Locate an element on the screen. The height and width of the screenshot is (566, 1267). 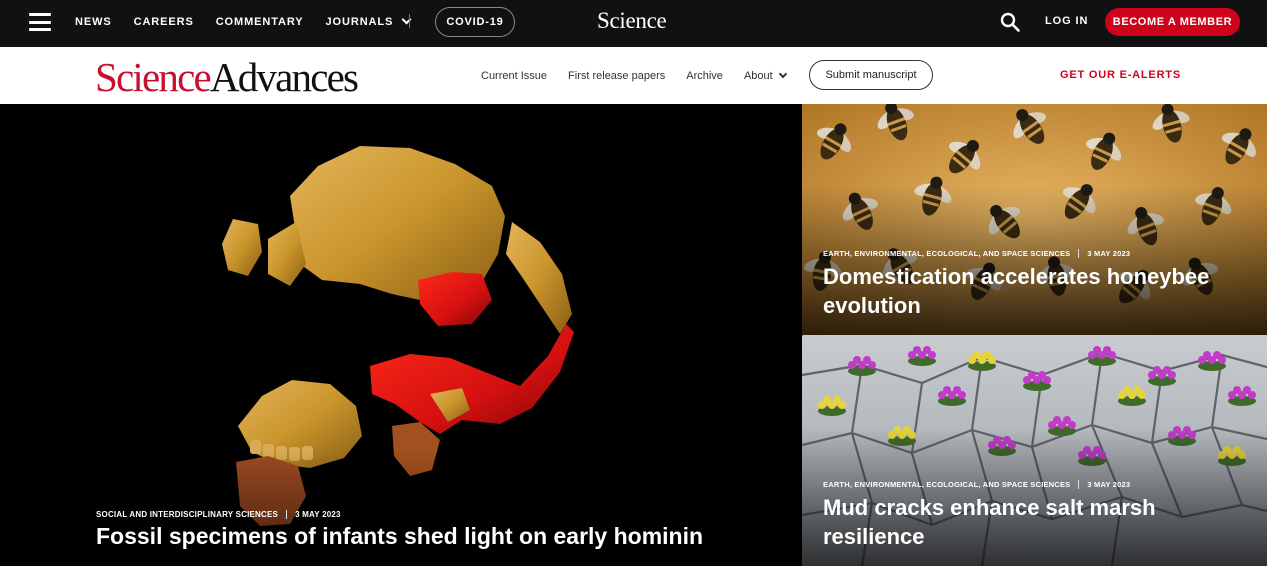
science-advances-logo: ScienceAdvances is located at coordinates (227, 77).